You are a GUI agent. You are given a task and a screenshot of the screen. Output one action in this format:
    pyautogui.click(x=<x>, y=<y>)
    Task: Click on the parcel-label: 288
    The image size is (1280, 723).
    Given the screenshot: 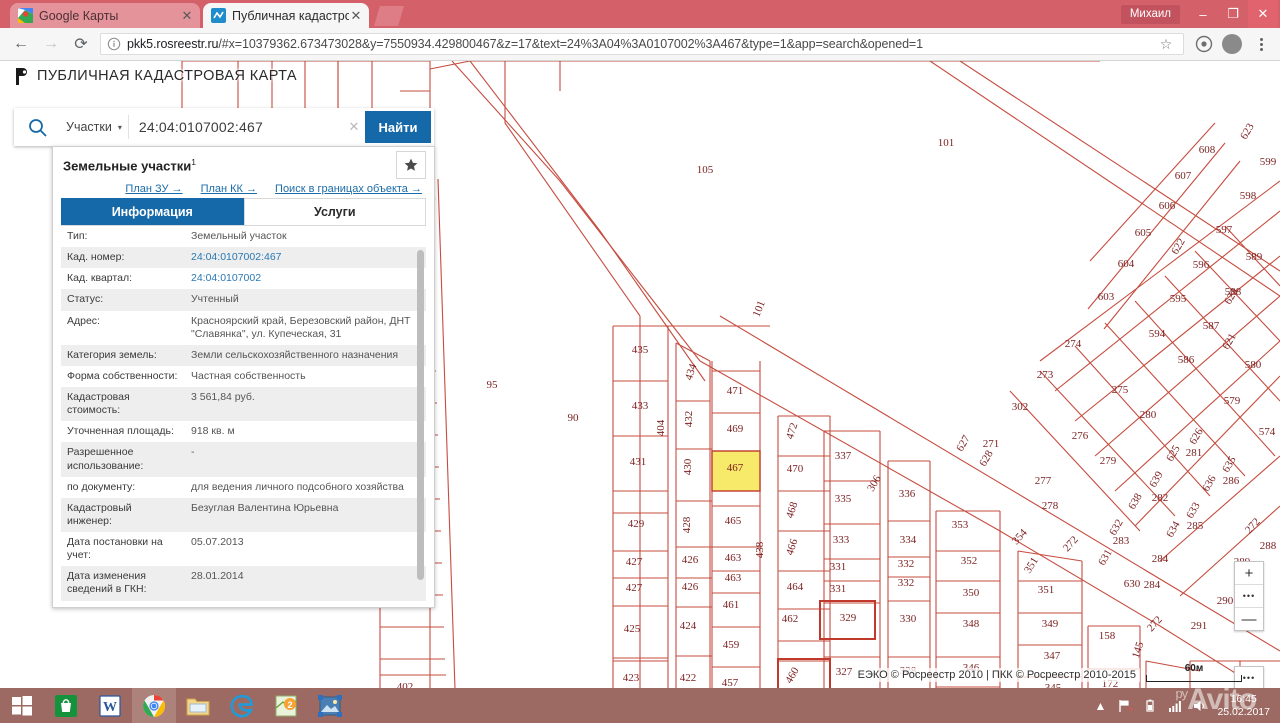 What is the action you would take?
    pyautogui.click(x=1268, y=546)
    